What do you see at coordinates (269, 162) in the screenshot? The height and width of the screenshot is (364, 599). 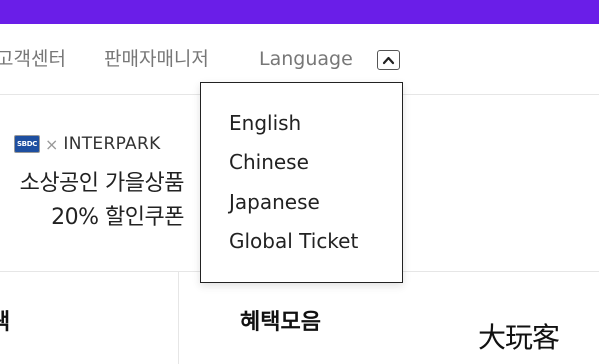 I see `language-option-chinese: Chinese` at bounding box center [269, 162].